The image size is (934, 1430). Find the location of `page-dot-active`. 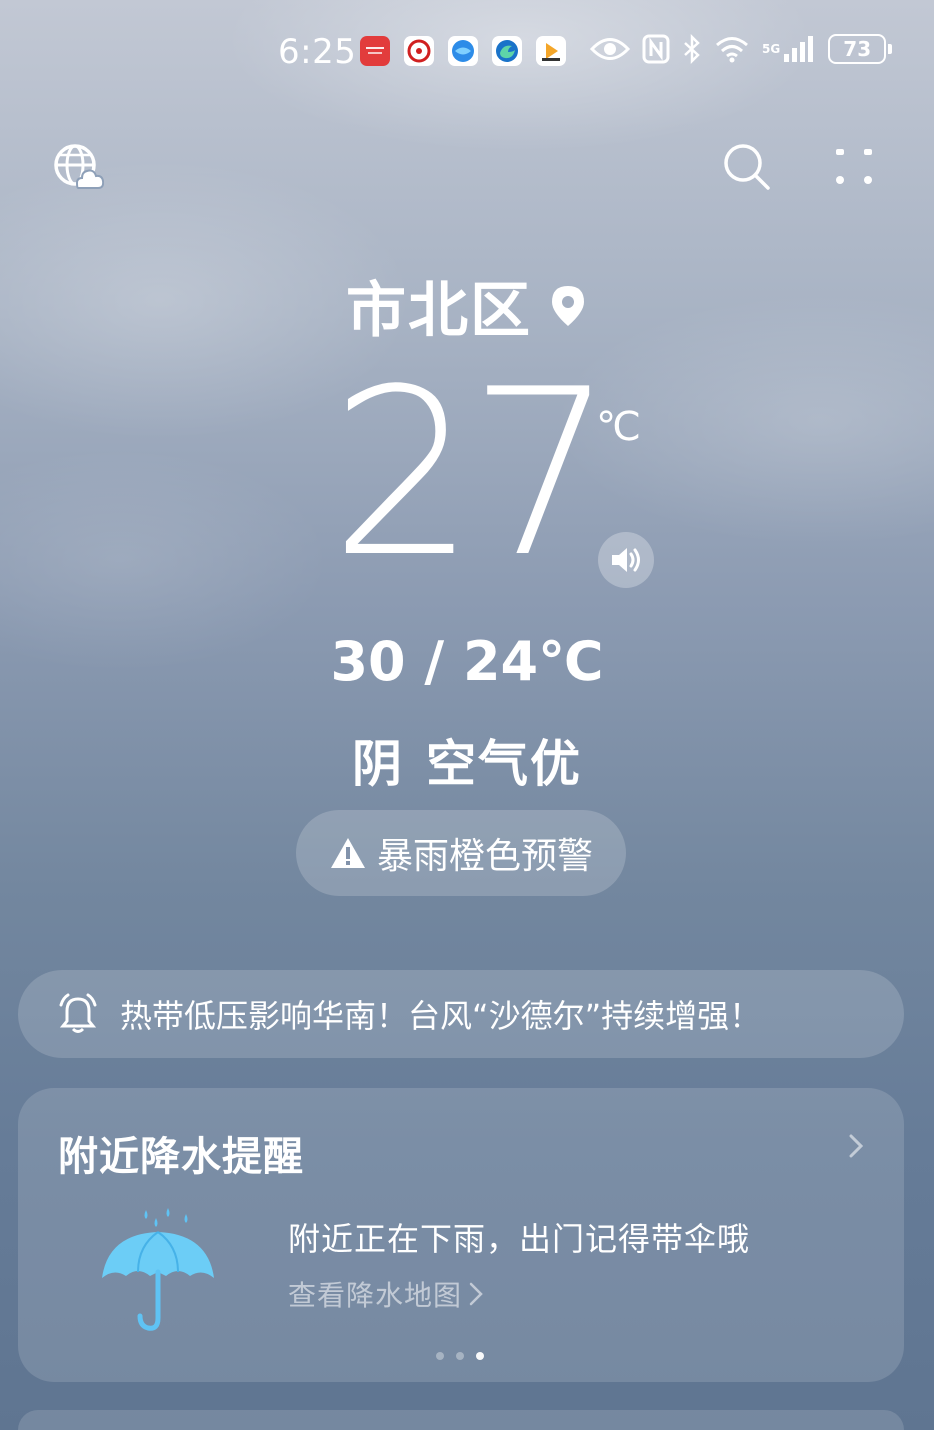

page-dot-active is located at coordinates (480, 1356).